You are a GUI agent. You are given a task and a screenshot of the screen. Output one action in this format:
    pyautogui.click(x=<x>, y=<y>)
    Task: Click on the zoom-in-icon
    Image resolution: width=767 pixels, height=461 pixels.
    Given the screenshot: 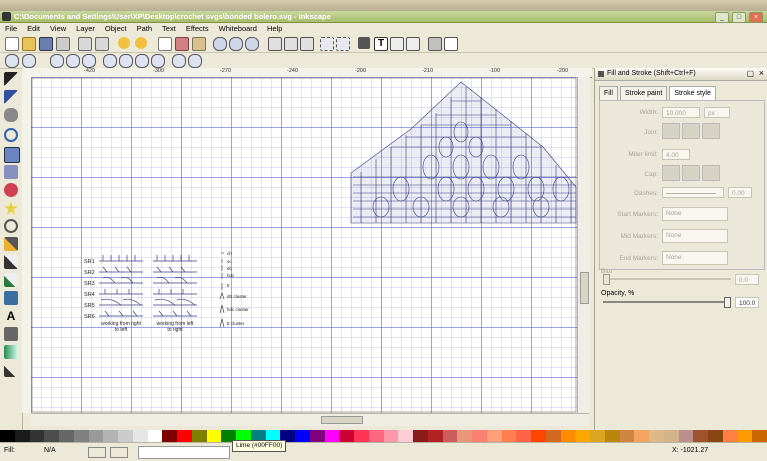 What is the action you would take?
    pyautogui.click(x=12, y=61)
    